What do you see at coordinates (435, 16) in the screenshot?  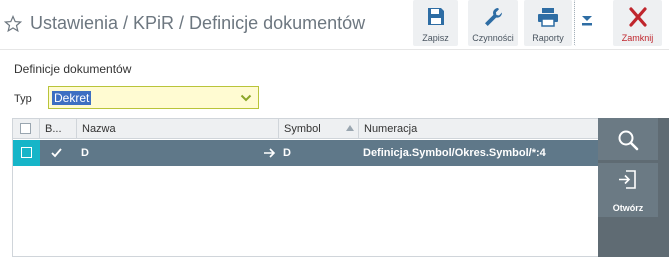 I see `floppy-disk-icon` at bounding box center [435, 16].